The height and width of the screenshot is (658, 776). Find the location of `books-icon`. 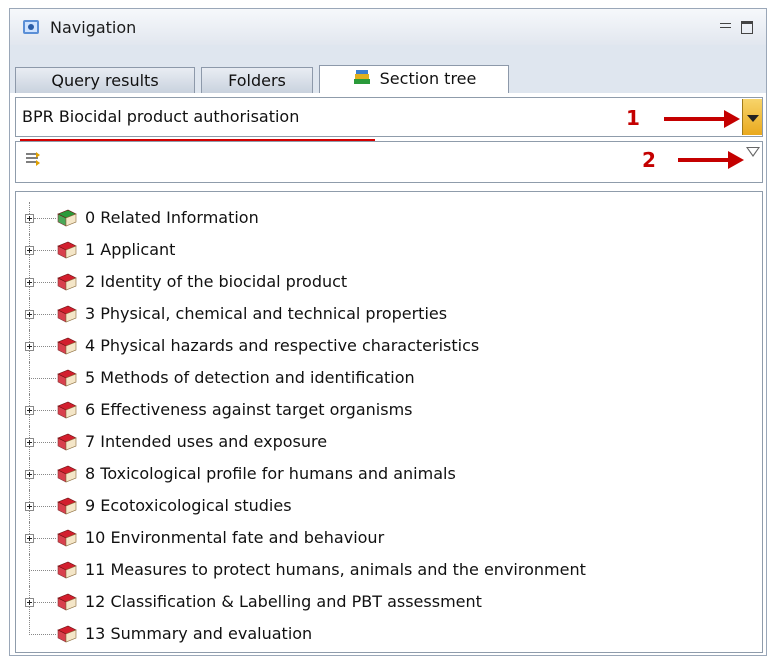

books-icon is located at coordinates (361, 77).